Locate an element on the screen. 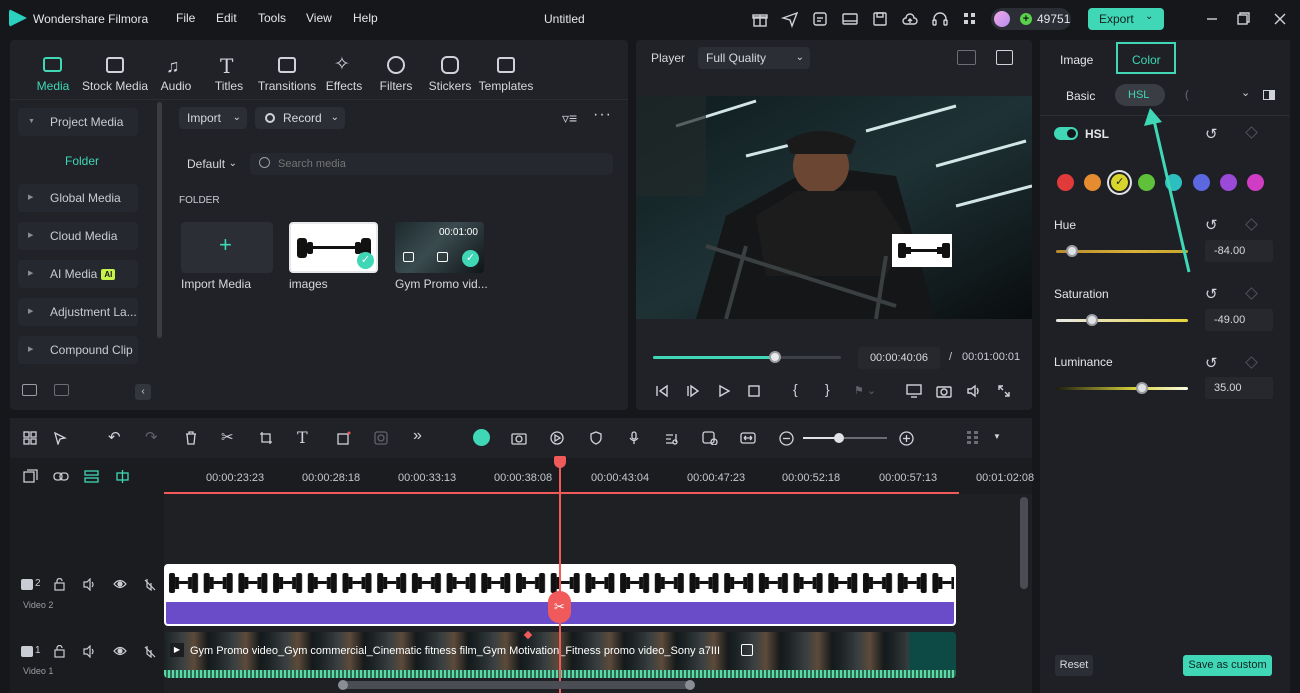 Image resolution: width=1300 pixels, height=693 pixels. more-options-icon: ··· is located at coordinates (602, 115).